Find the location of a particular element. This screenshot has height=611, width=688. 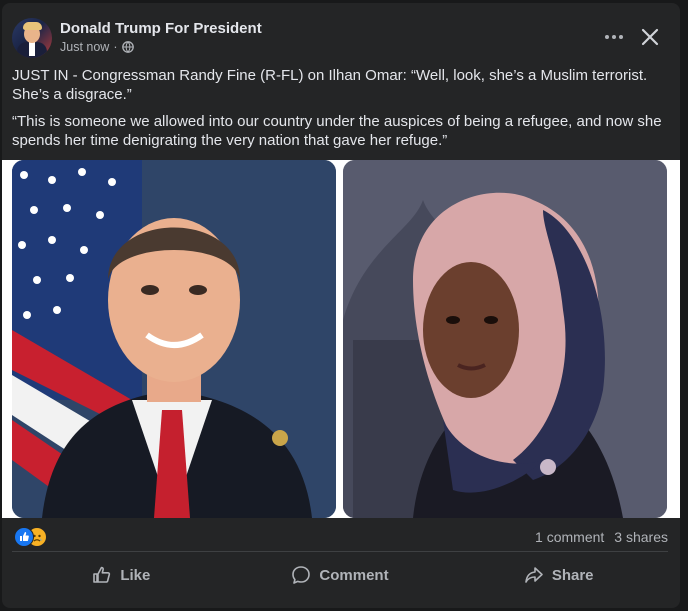

more-horizontal-icon is located at coordinates (614, 37).